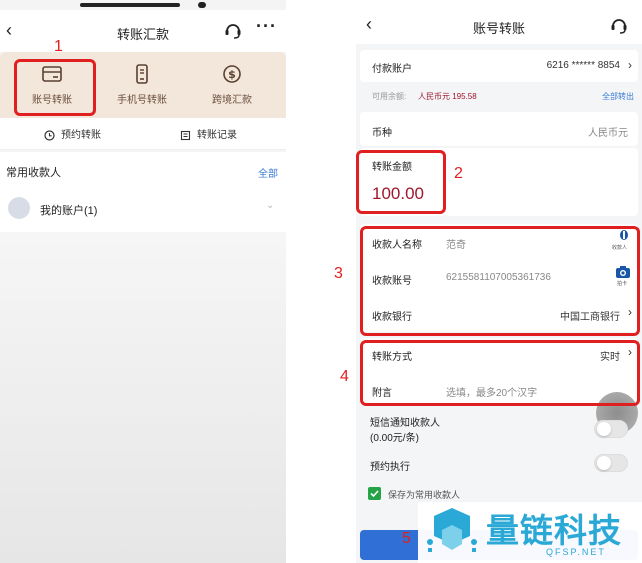 The image size is (642, 563). What do you see at coordinates (608, 133) in the screenshot?
I see `currency-value: 人民币元` at bounding box center [608, 133].